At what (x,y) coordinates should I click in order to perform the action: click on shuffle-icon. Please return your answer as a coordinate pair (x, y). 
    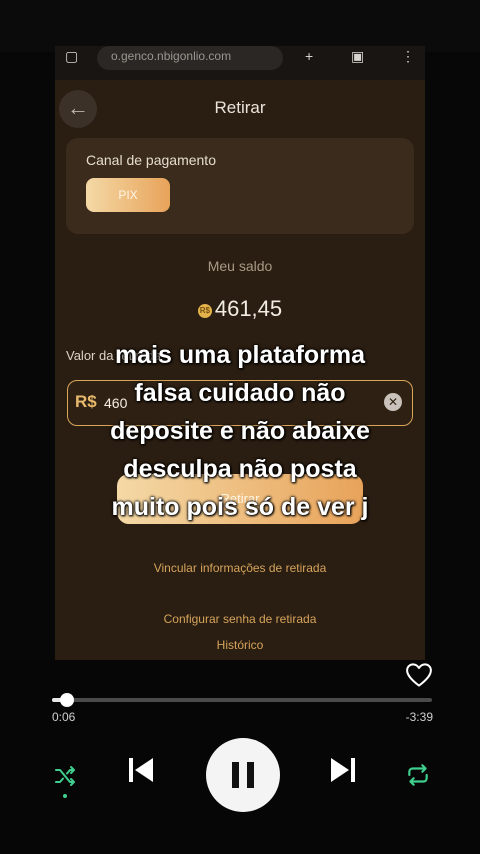
    Looking at the image, I should click on (65, 776).